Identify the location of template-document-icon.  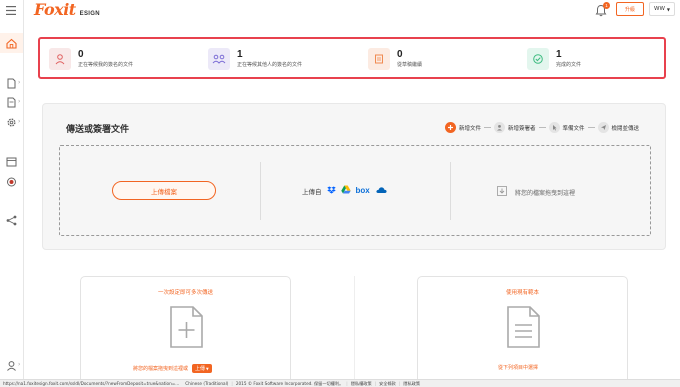
(523, 327).